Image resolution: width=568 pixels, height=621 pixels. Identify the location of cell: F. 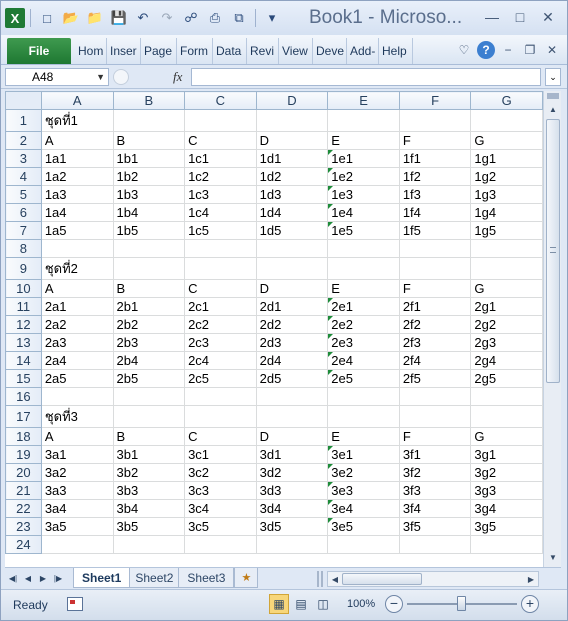
(435, 288).